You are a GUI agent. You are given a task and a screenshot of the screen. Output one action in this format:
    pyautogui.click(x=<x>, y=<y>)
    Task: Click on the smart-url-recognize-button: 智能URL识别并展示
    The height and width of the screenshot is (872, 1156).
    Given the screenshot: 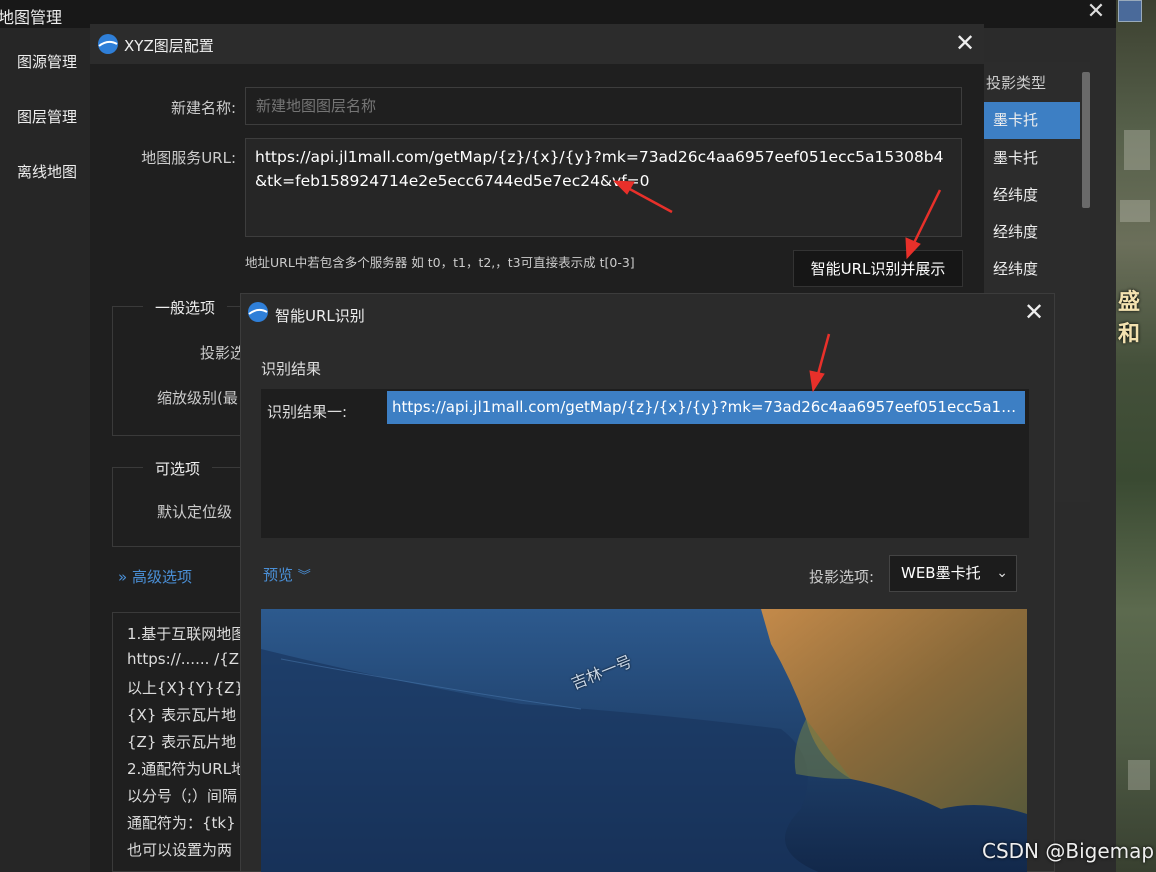 What is the action you would take?
    pyautogui.click(x=878, y=268)
    